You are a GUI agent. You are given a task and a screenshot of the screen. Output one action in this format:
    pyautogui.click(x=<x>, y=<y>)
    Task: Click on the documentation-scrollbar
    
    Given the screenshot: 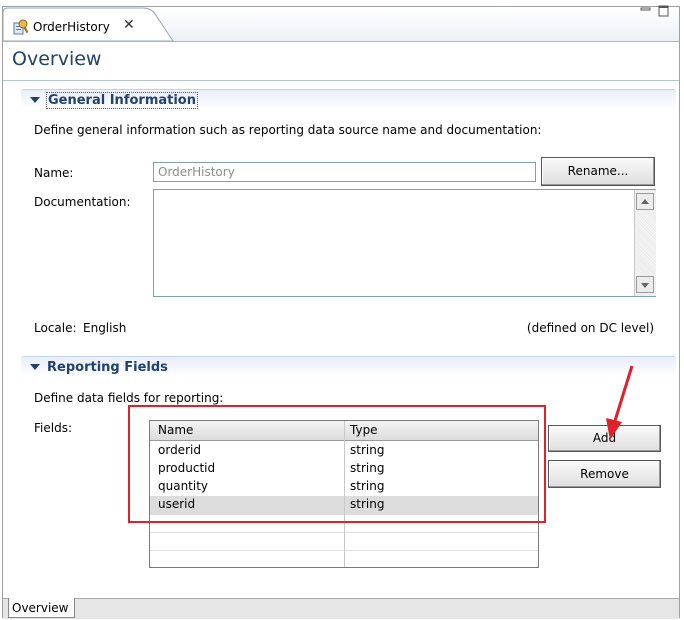 What is the action you would take?
    pyautogui.click(x=645, y=243)
    